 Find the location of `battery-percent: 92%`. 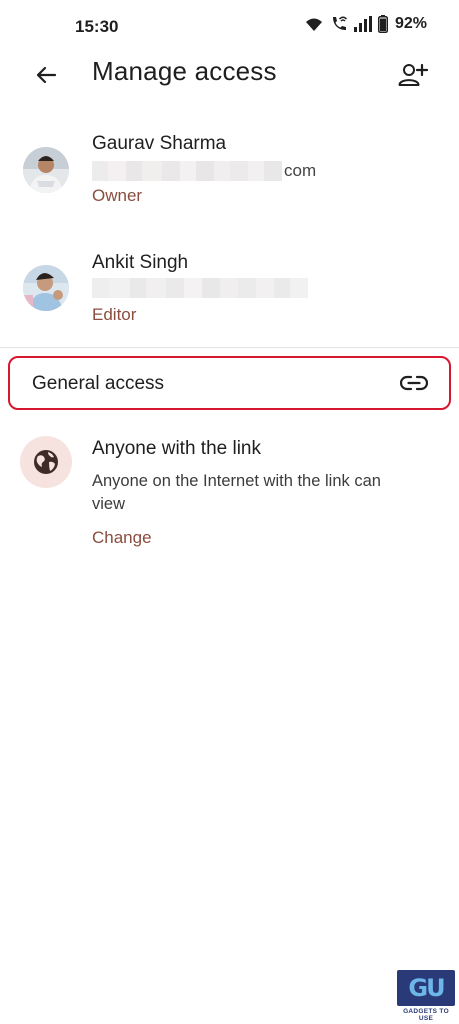

battery-percent: 92% is located at coordinates (410, 23).